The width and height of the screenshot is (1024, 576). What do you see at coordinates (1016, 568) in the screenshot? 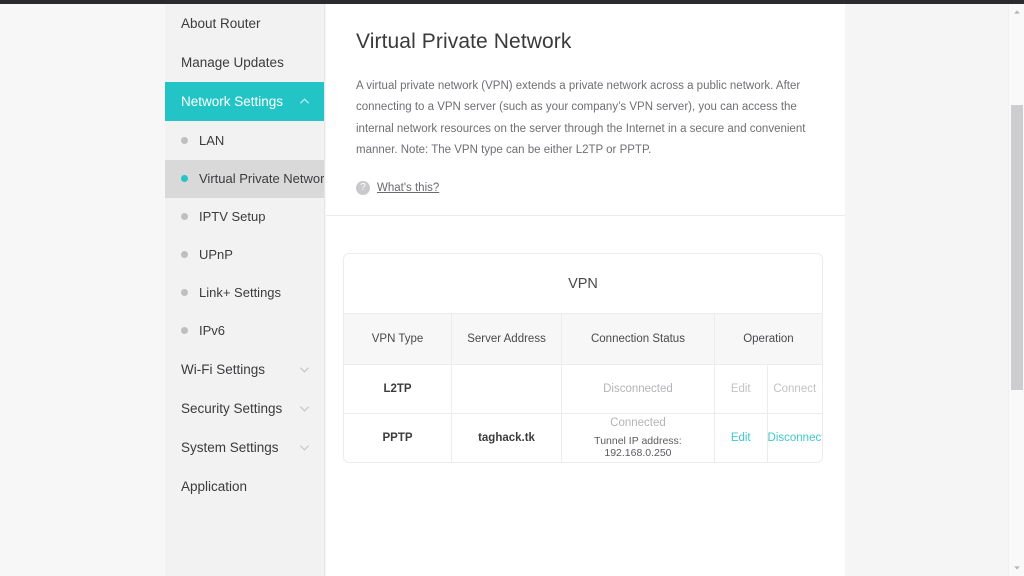
I see `caret-down-icon` at bounding box center [1016, 568].